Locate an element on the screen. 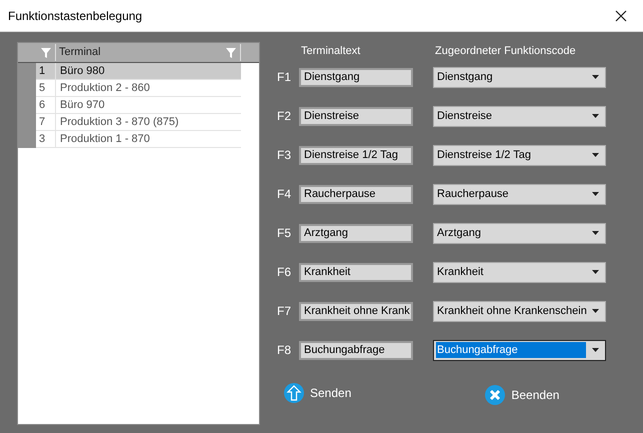  function-dropdown: Dienstgang is located at coordinates (519, 77).